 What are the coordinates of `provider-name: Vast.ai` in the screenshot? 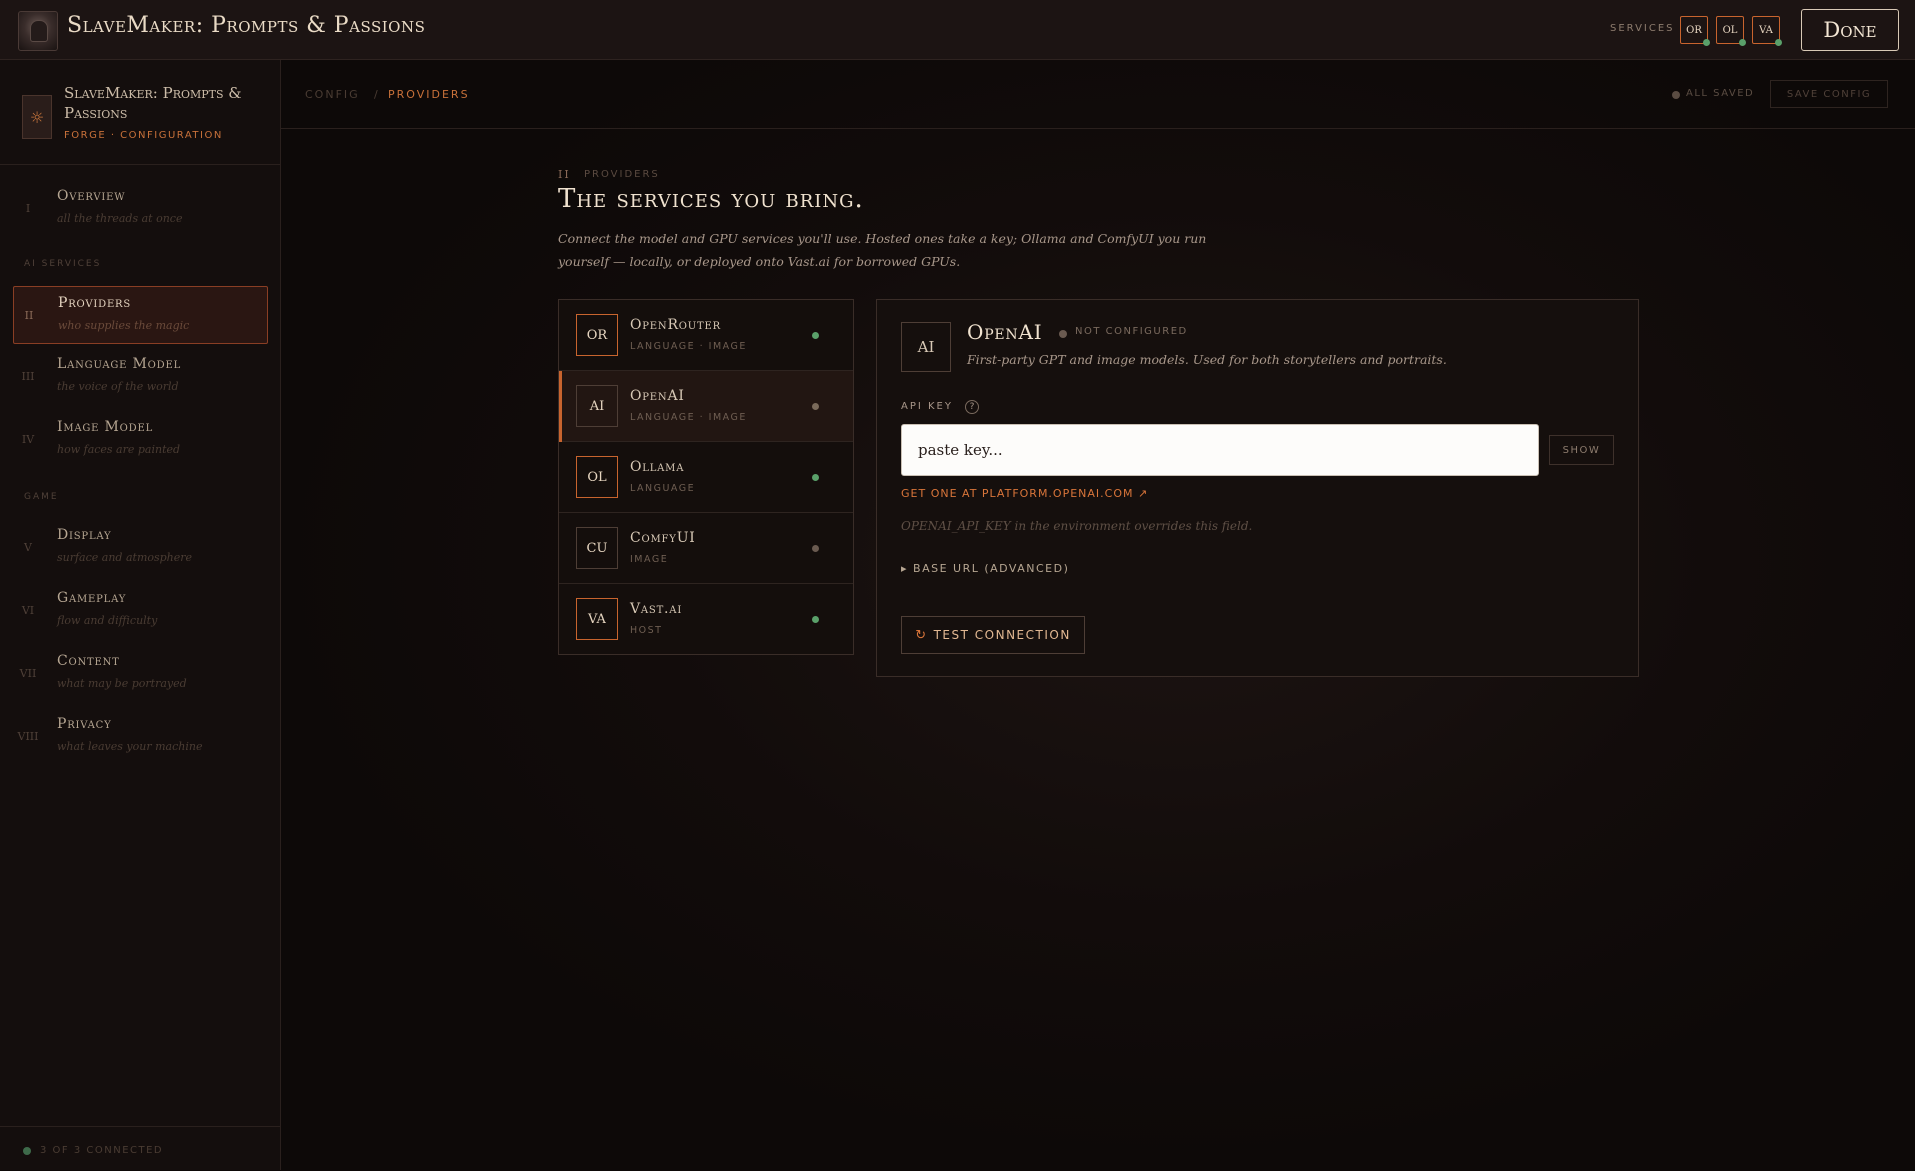 It's located at (656, 609).